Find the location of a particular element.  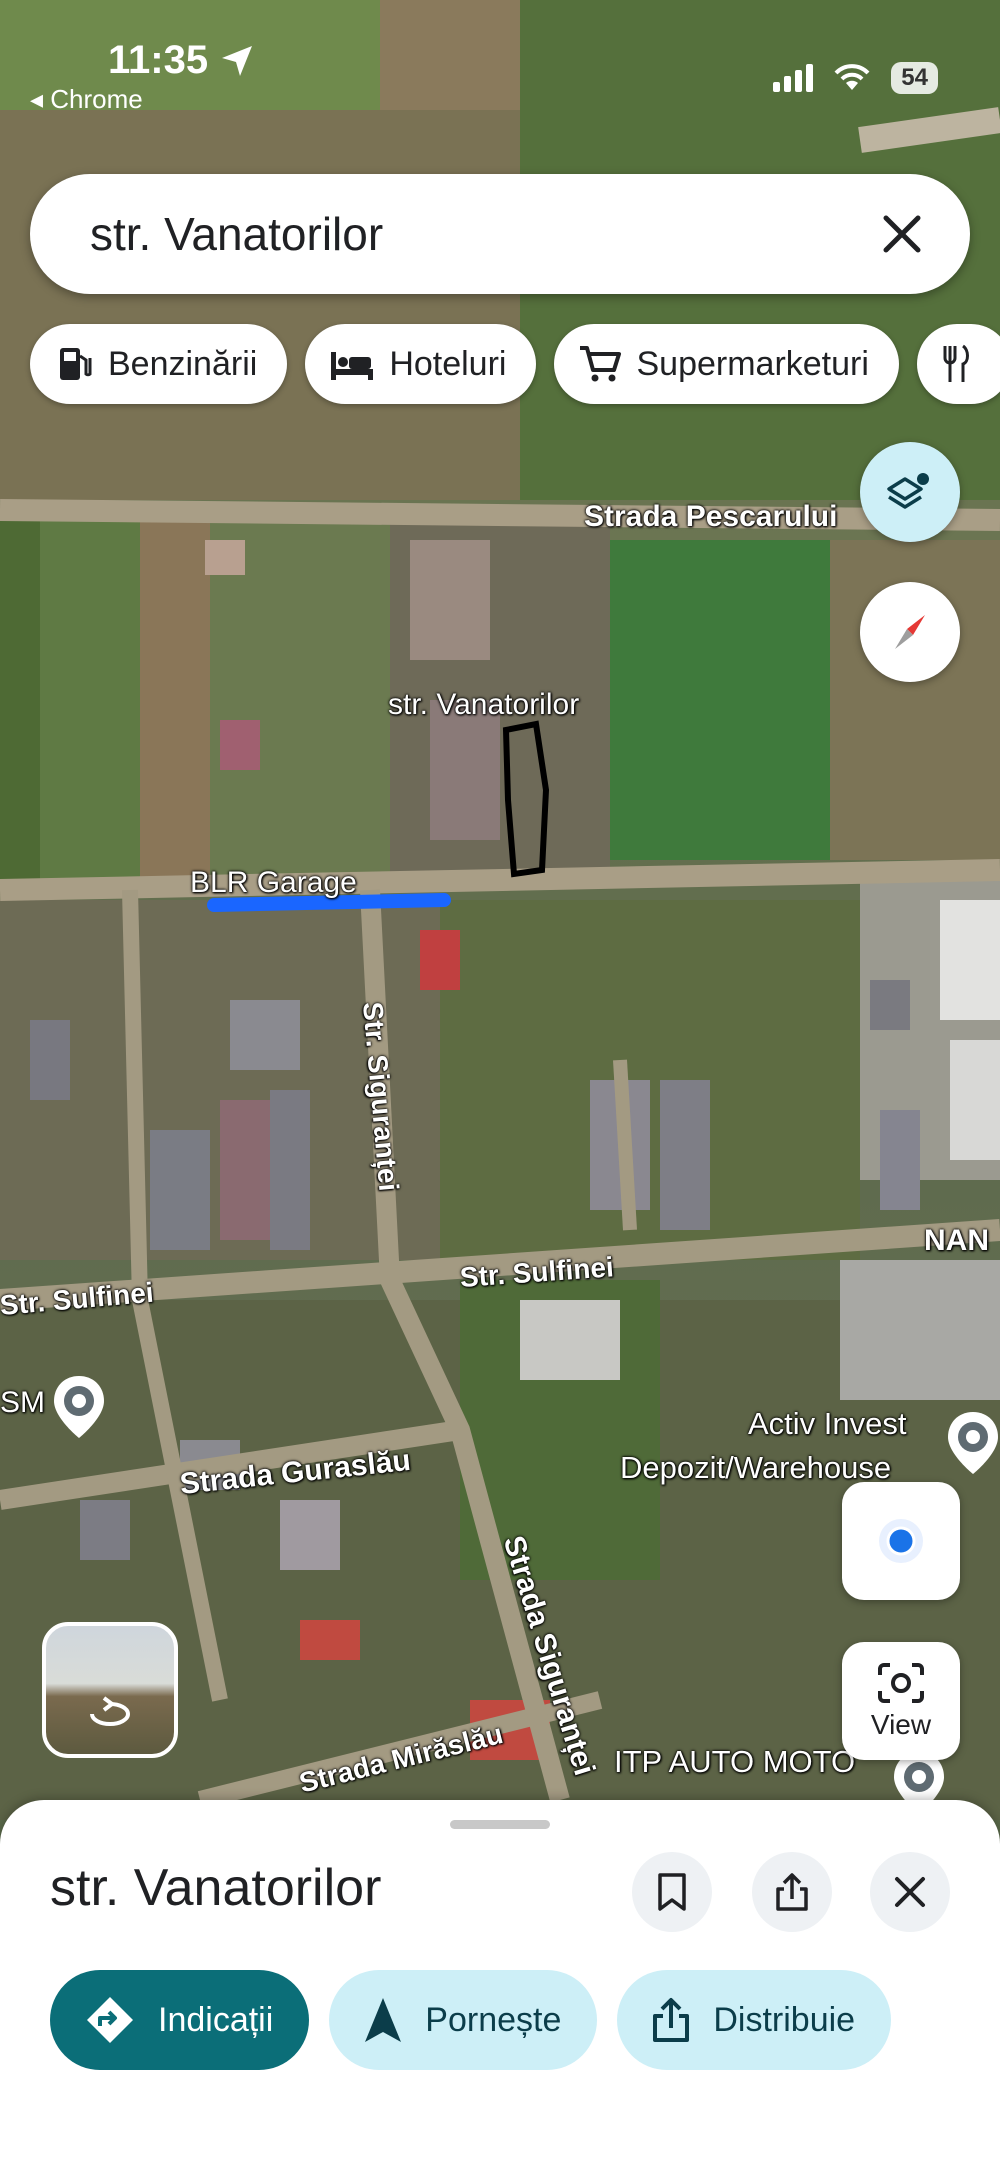

chip-label: Hoteluri is located at coordinates (448, 363).